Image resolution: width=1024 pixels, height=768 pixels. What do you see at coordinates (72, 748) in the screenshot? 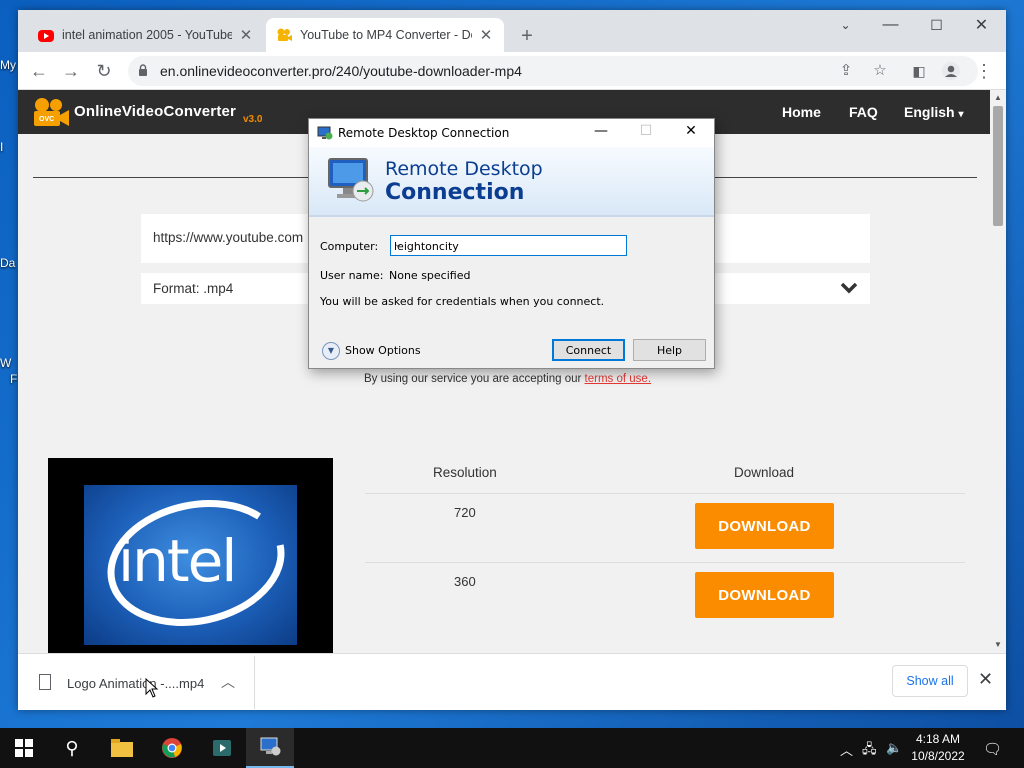
I see `search-icon: ⚲` at bounding box center [72, 748].